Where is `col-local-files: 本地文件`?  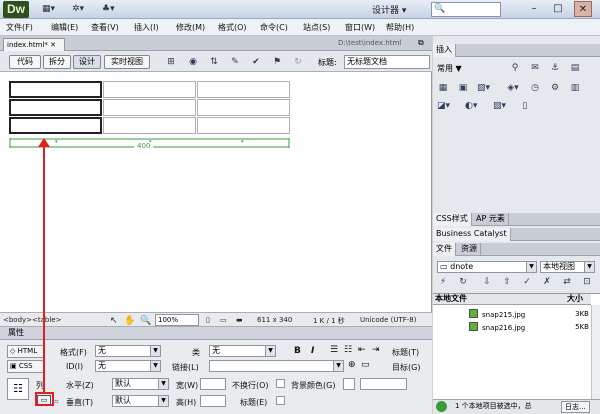 col-local-files: 本地文件 is located at coordinates (451, 299).